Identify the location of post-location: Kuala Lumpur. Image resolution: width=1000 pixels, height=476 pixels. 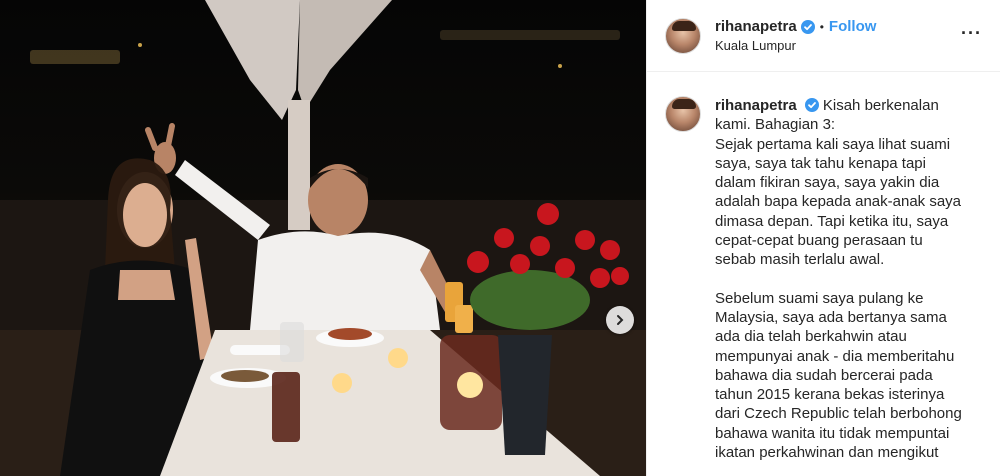
(795, 45).